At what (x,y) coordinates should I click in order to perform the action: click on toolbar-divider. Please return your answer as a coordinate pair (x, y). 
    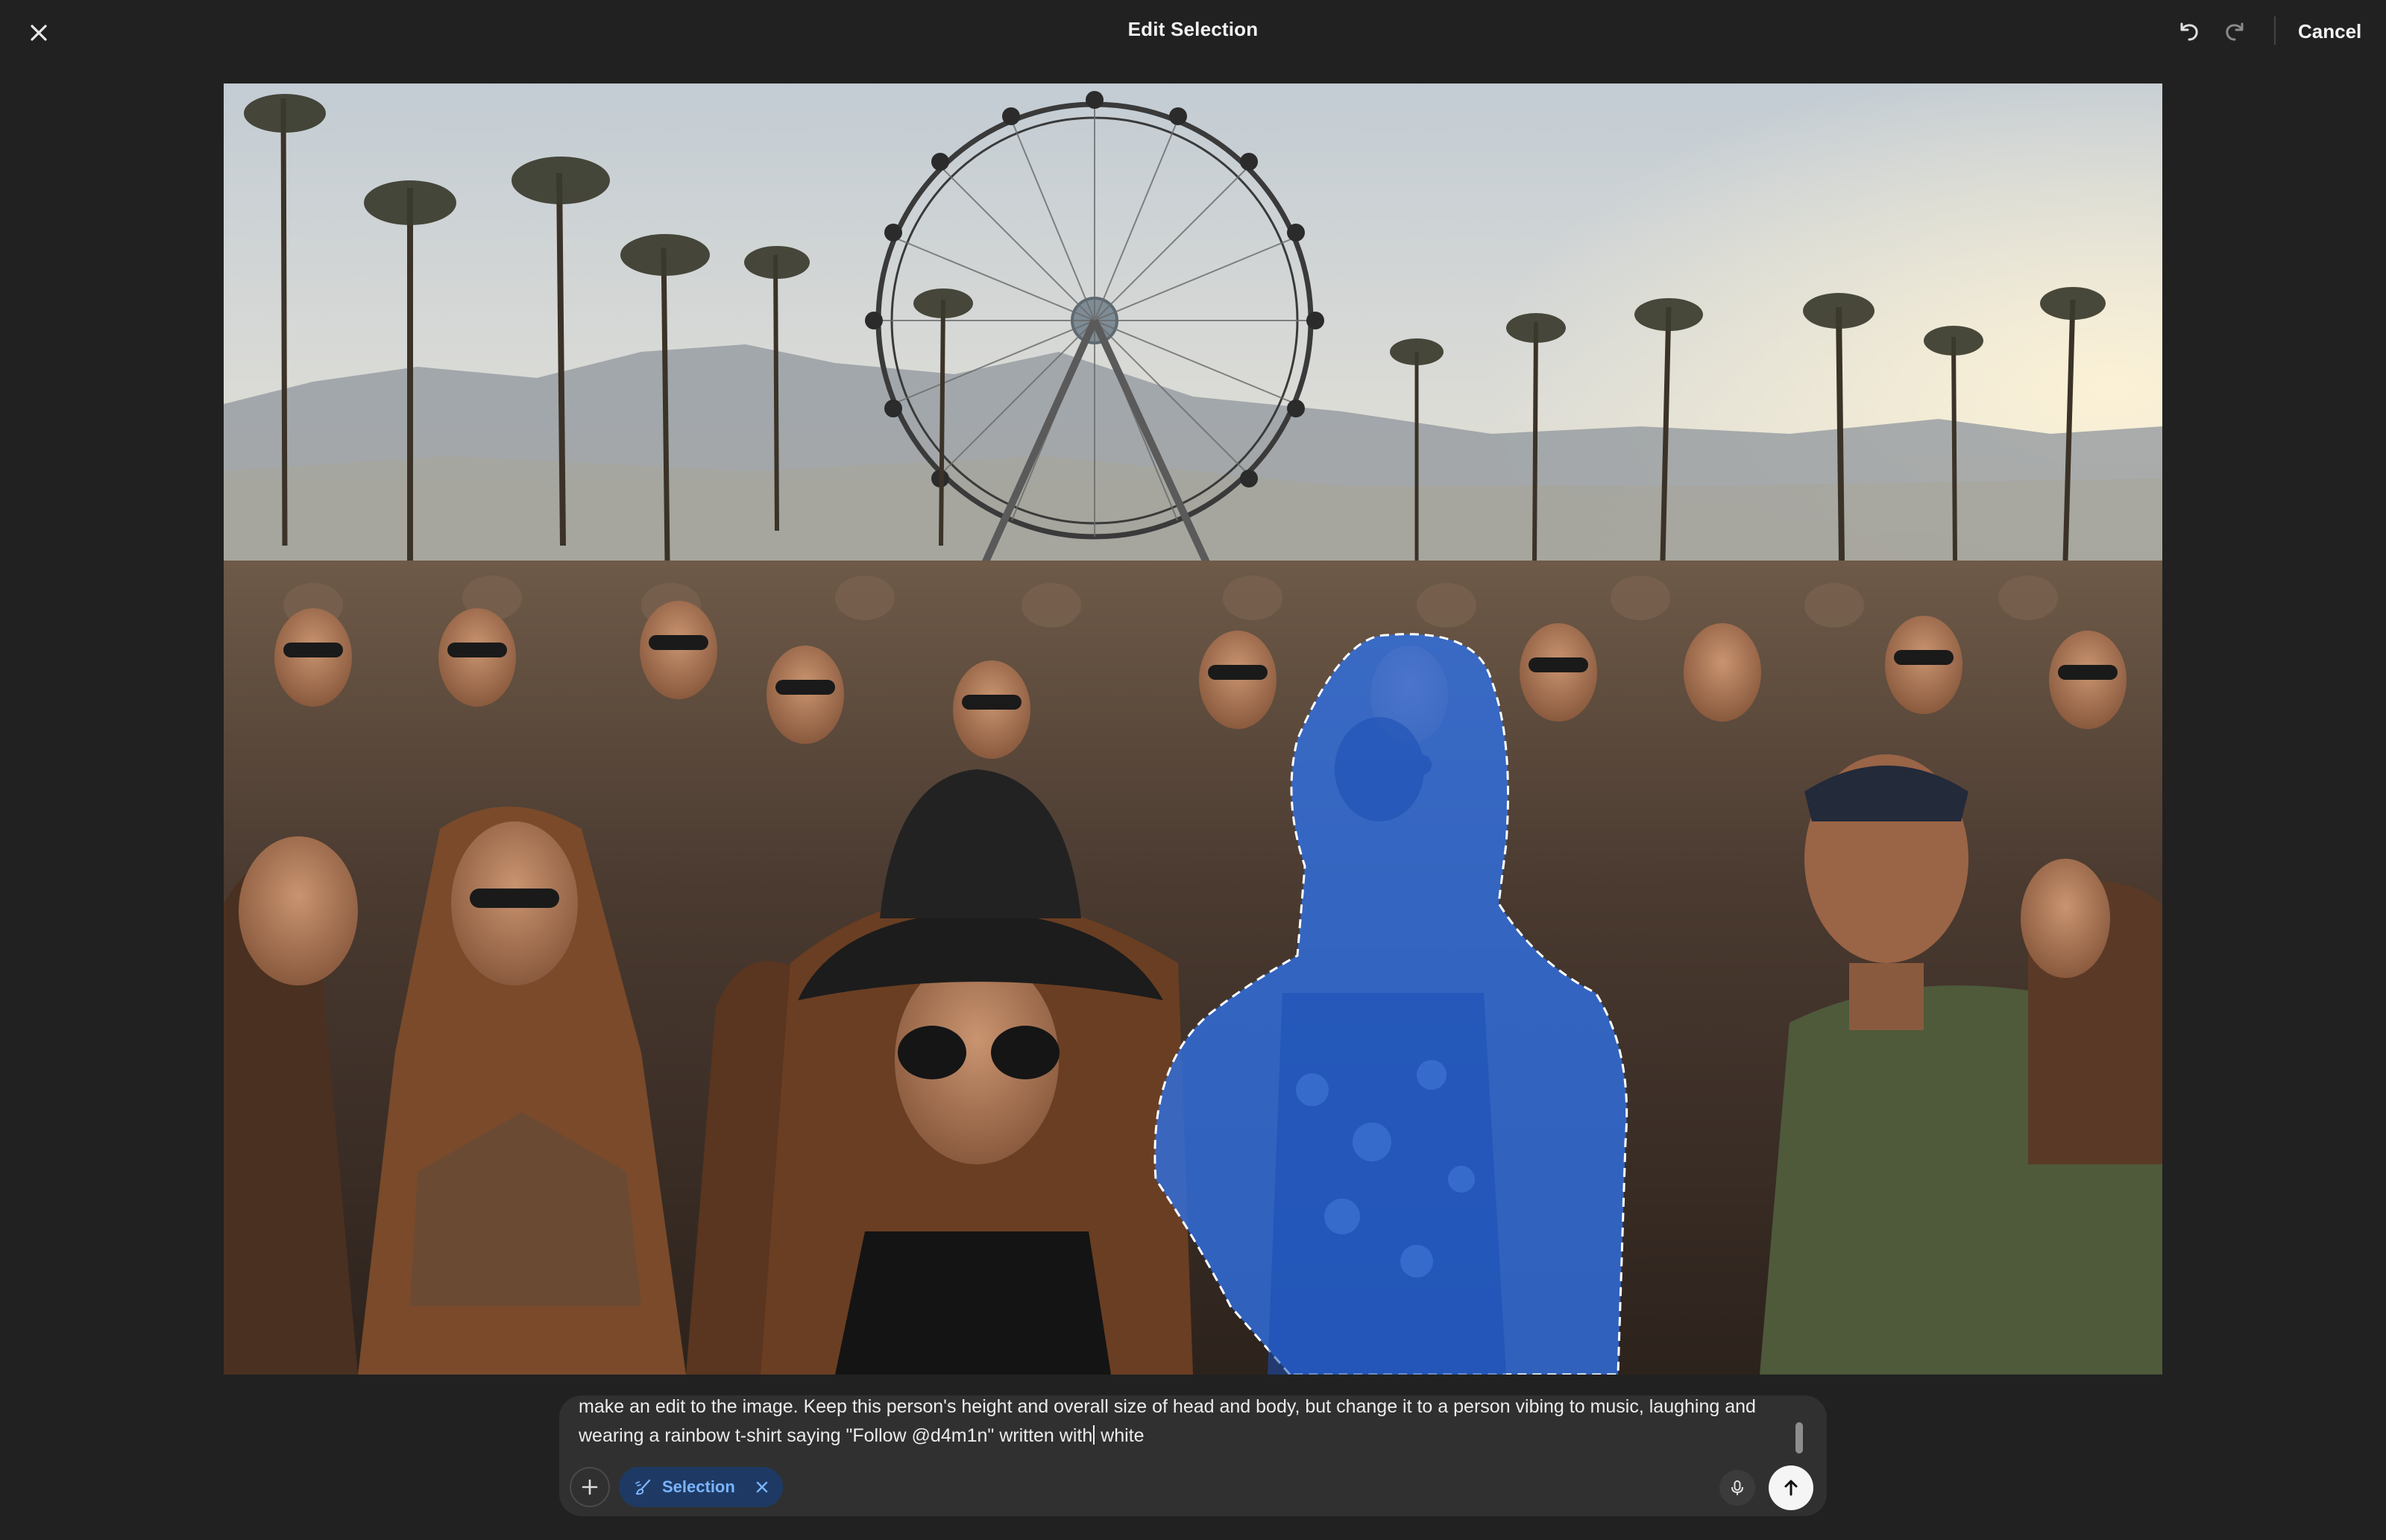
    Looking at the image, I should click on (2275, 30).